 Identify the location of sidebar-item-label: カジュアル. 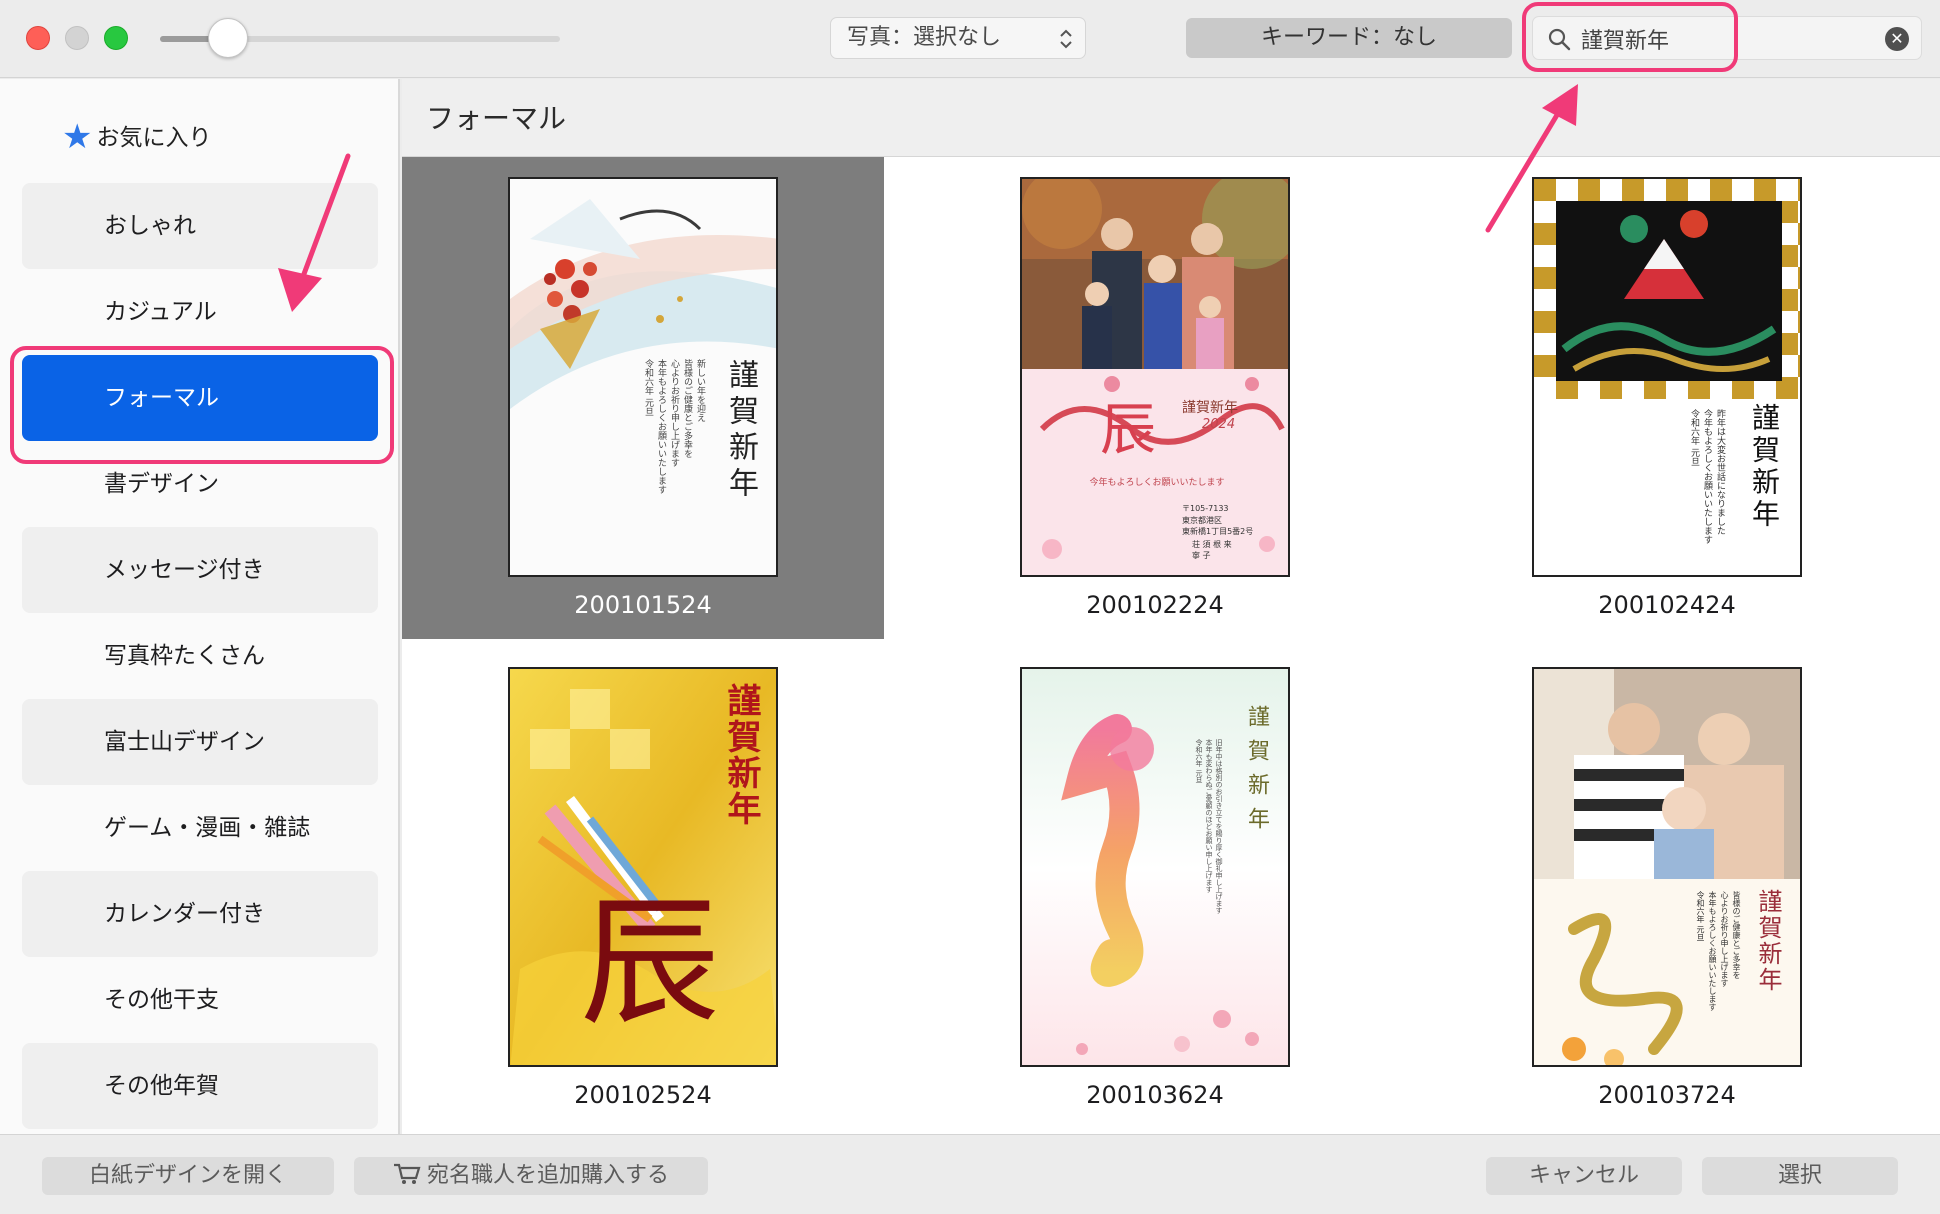
(160, 312).